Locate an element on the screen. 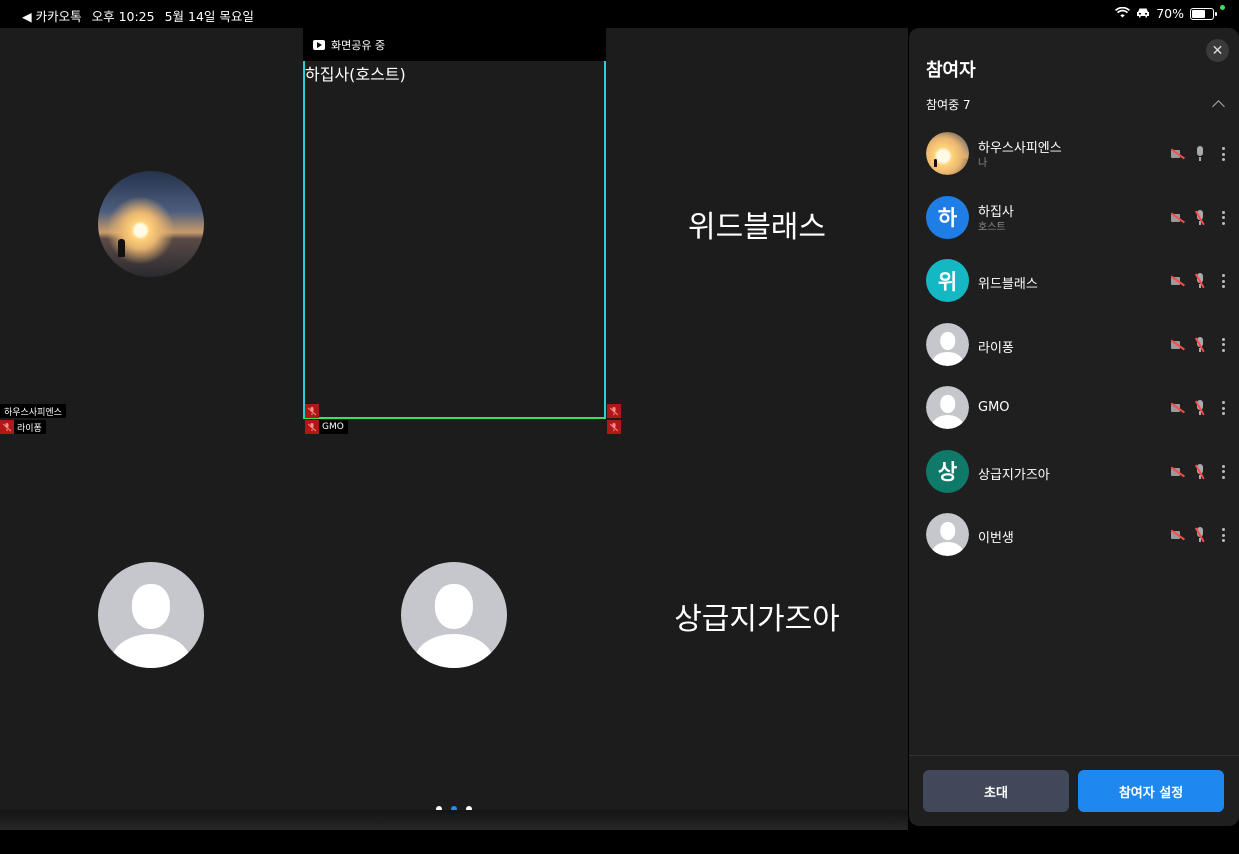 The width and height of the screenshot is (1239, 854). participant-name: 하우스사피엔스 is located at coordinates (1020, 148).